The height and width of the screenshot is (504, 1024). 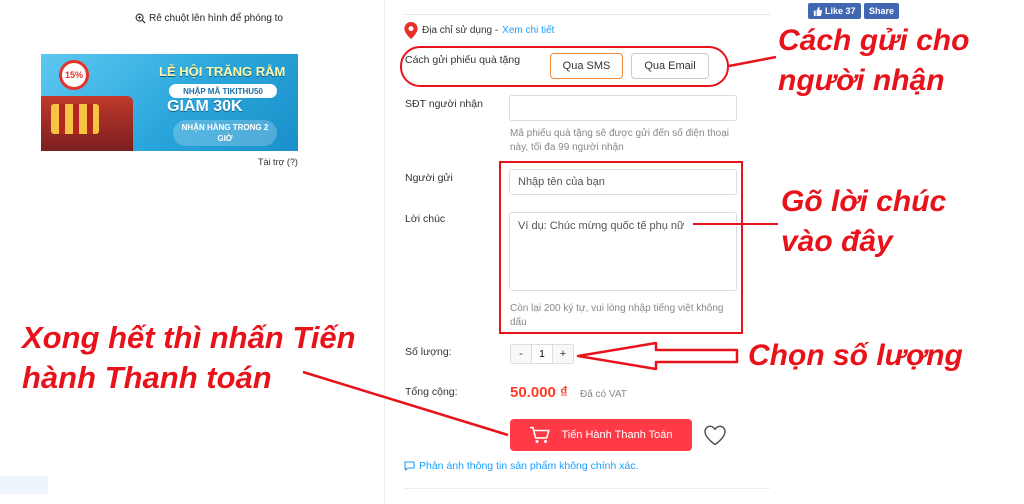 I want to click on annotation-send-method-line2: người nhận, so click(x=861, y=80).